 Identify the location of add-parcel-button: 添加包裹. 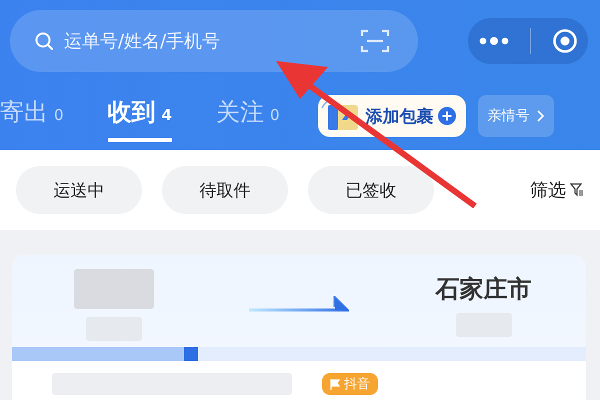
(392, 116).